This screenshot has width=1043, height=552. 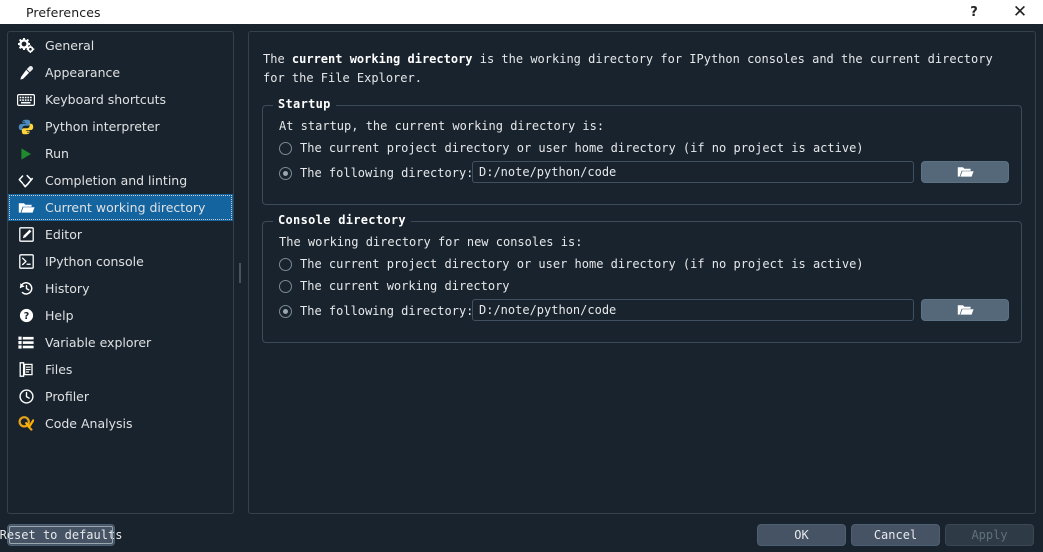 What do you see at coordinates (26, 370) in the screenshot?
I see `files-icon` at bounding box center [26, 370].